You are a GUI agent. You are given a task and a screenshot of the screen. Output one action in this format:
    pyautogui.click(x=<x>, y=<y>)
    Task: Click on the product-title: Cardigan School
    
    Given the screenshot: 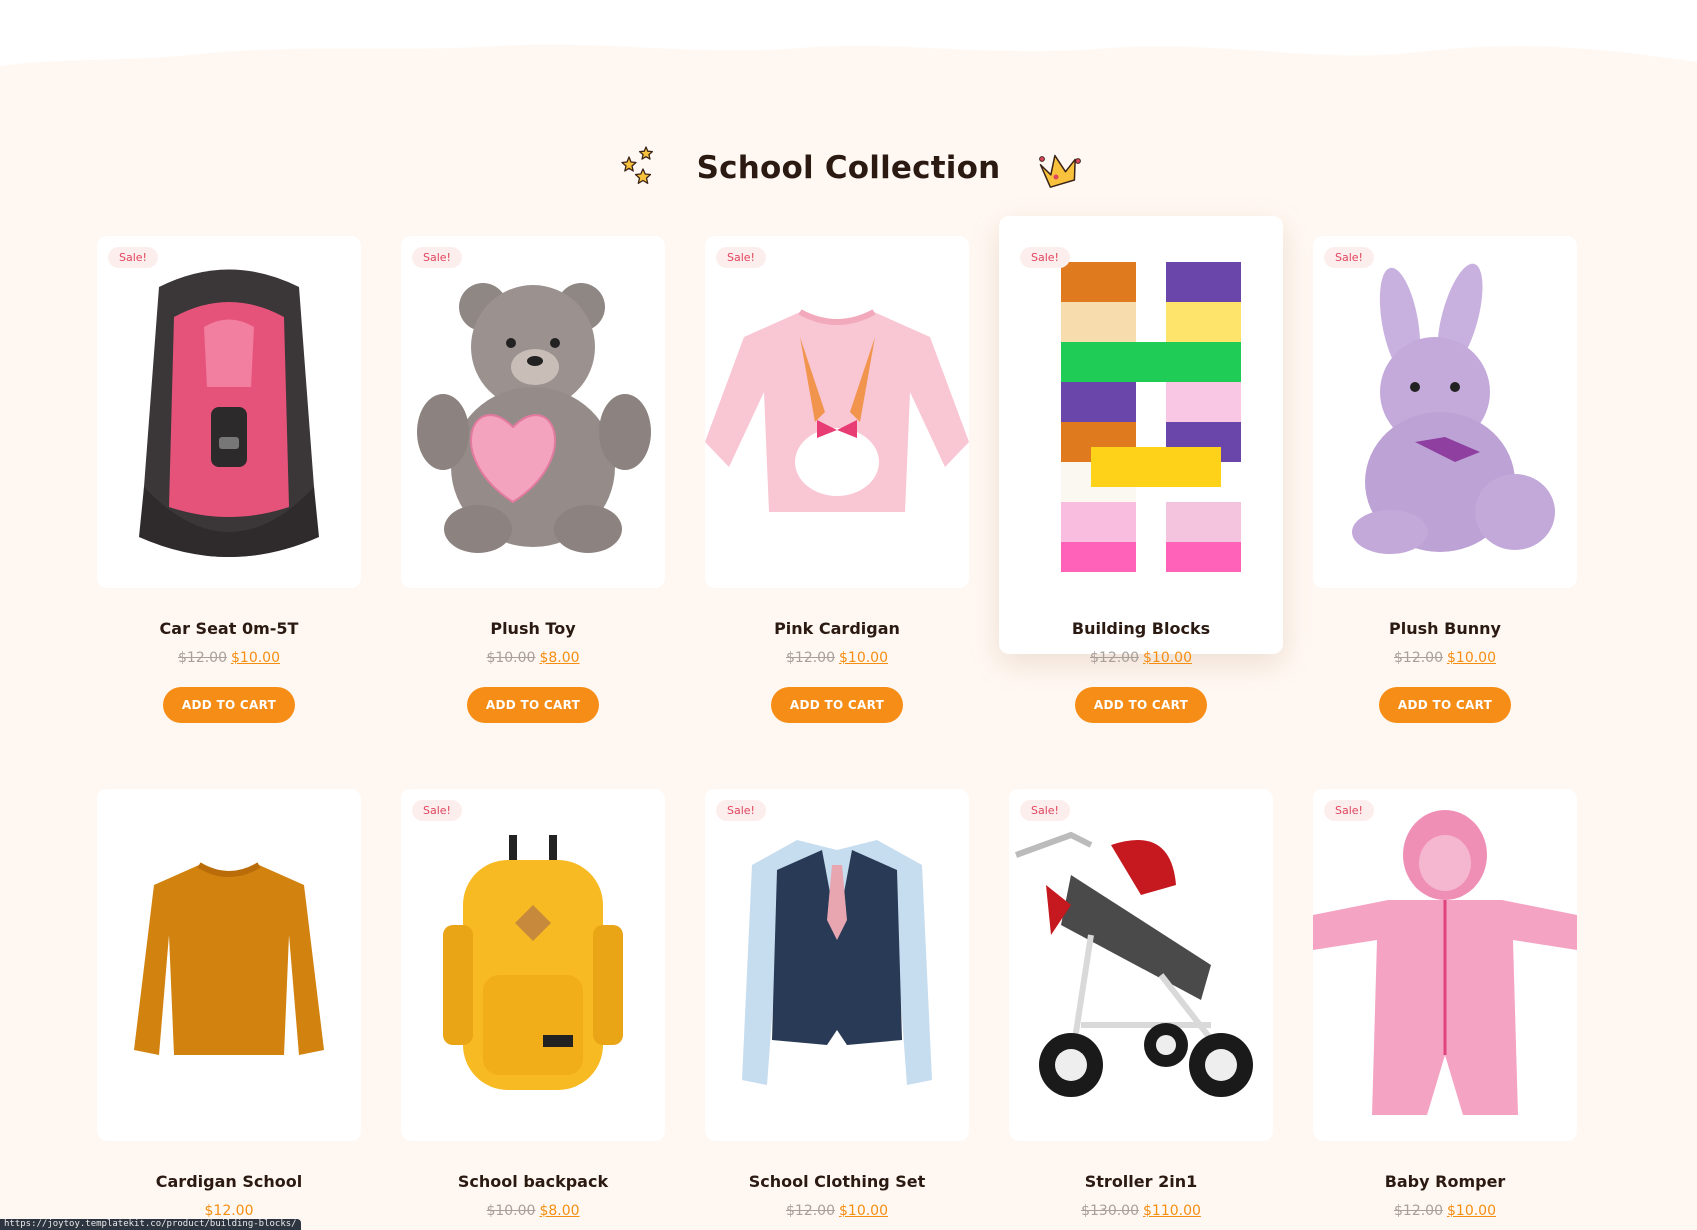 What is the action you would take?
    pyautogui.click(x=229, y=1181)
    